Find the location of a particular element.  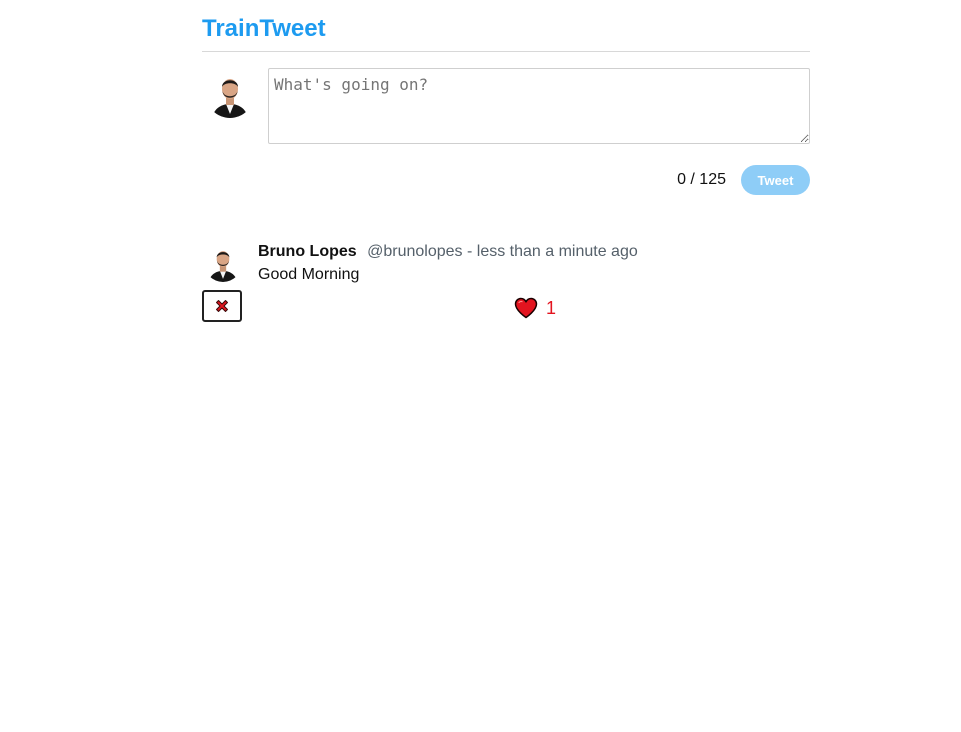

heart-icon is located at coordinates (526, 308).